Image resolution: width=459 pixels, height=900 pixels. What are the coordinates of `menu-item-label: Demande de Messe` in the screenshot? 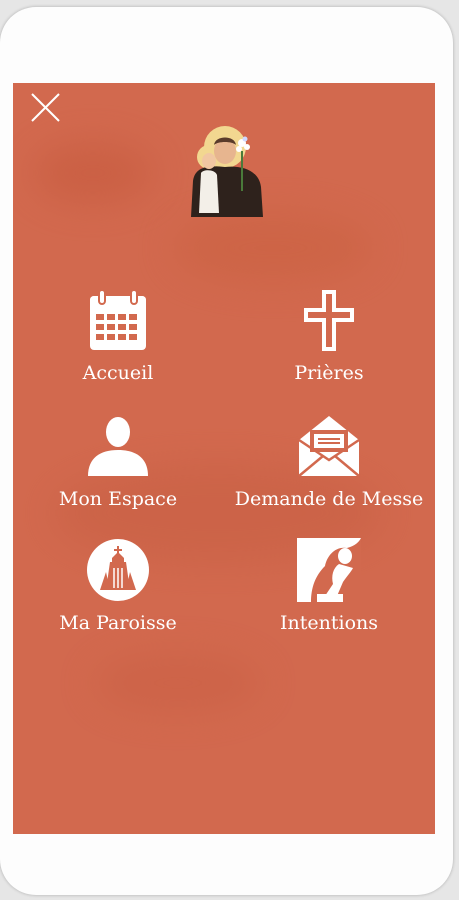 It's located at (329, 499).